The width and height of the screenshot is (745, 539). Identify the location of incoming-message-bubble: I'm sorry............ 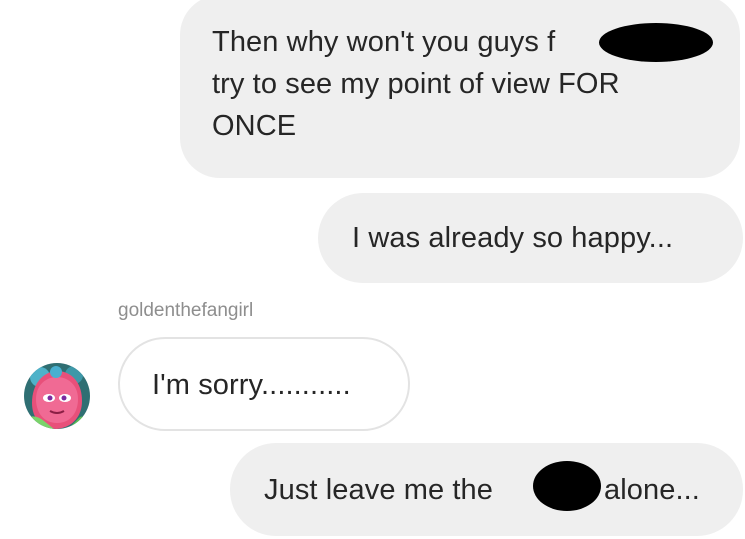
(264, 384).